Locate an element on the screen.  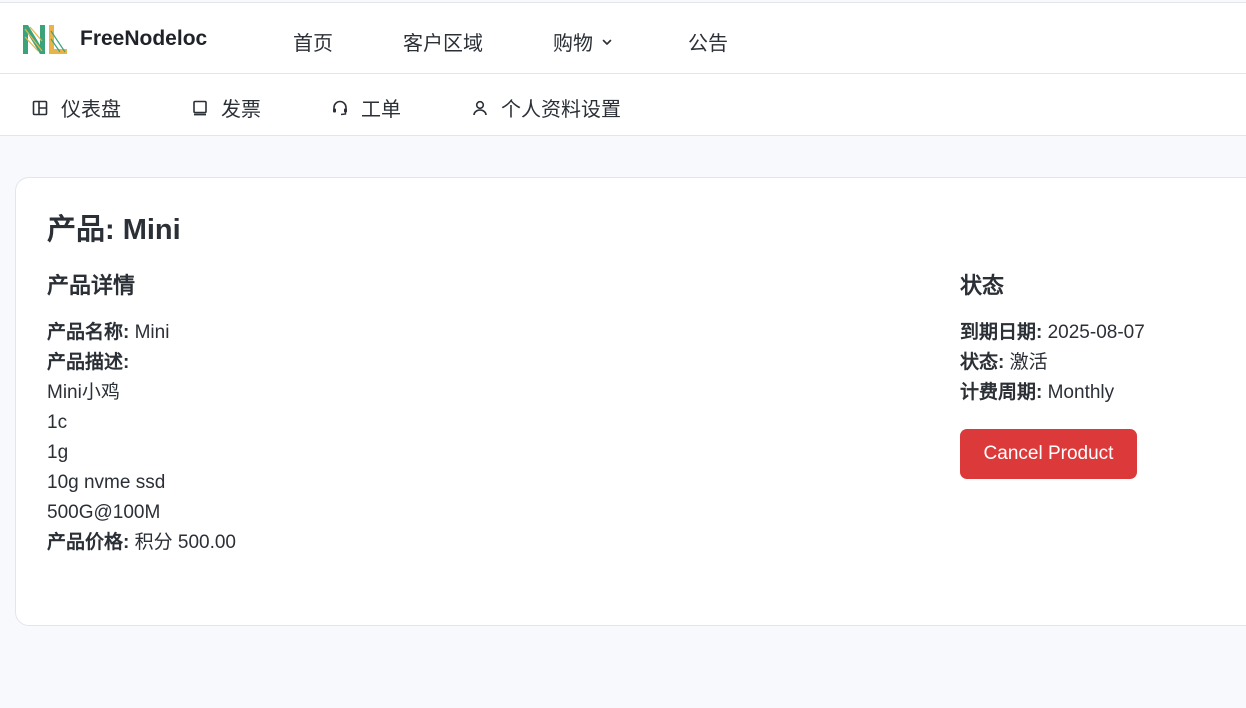
sub-navbar: 仪表盘 发票 工单 个人资料设置 is located at coordinates (623, 105).